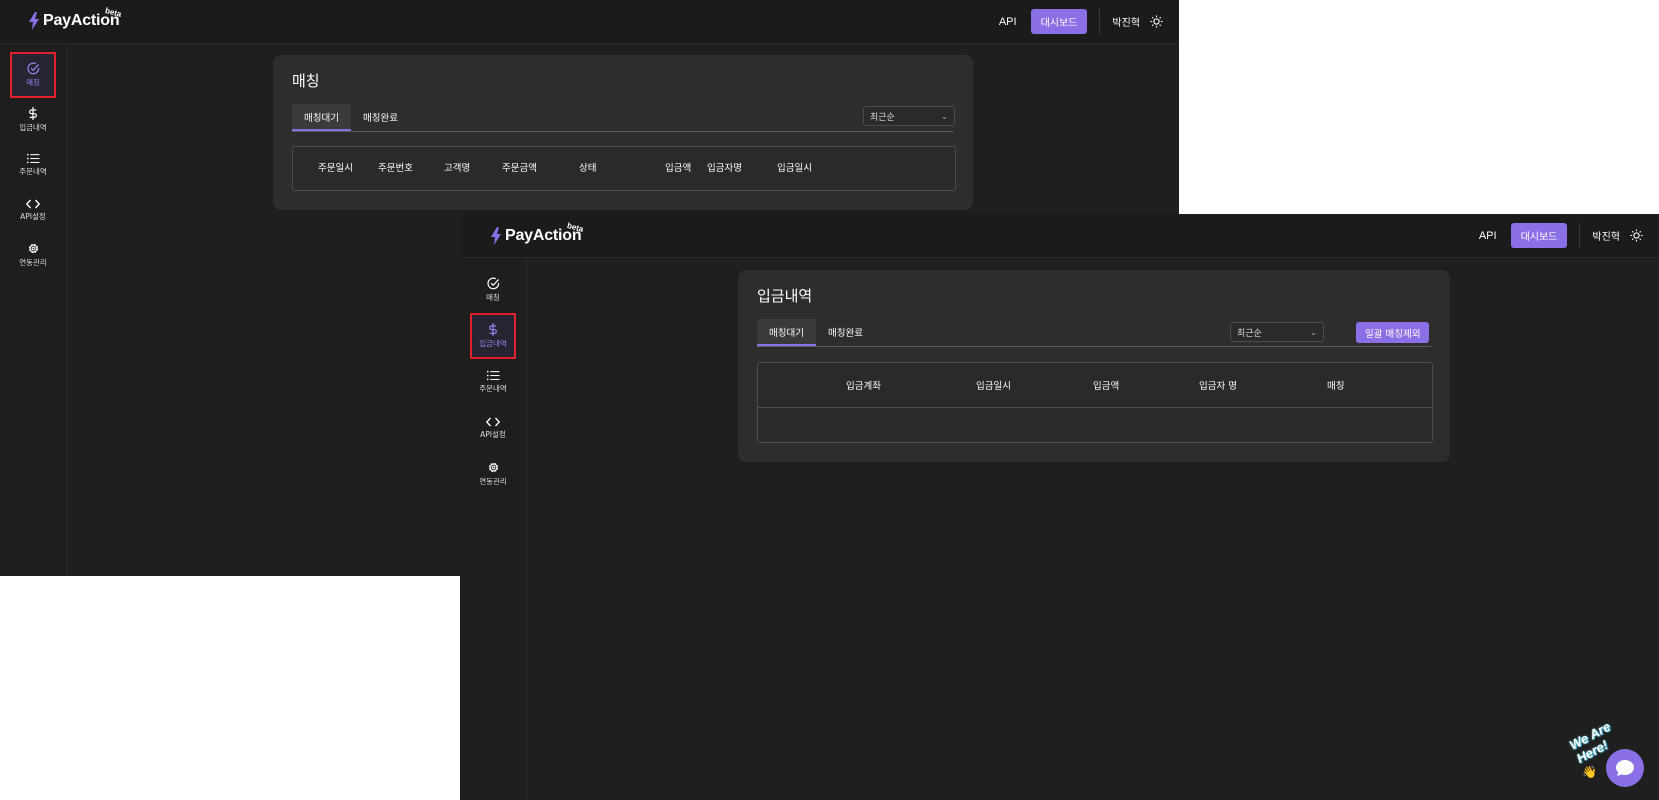 The image size is (1659, 800). I want to click on column-header: 고객명, so click(457, 167).